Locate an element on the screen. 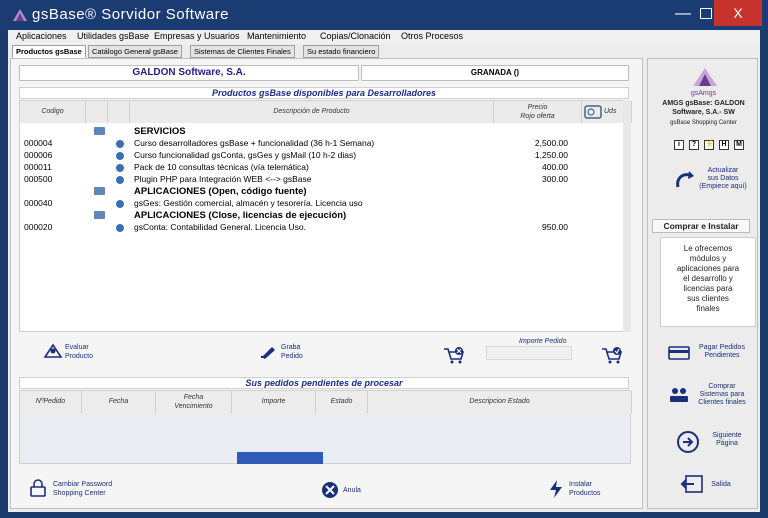 This screenshot has height=518, width=768. cart-checkout-icon is located at coordinates (612, 355).